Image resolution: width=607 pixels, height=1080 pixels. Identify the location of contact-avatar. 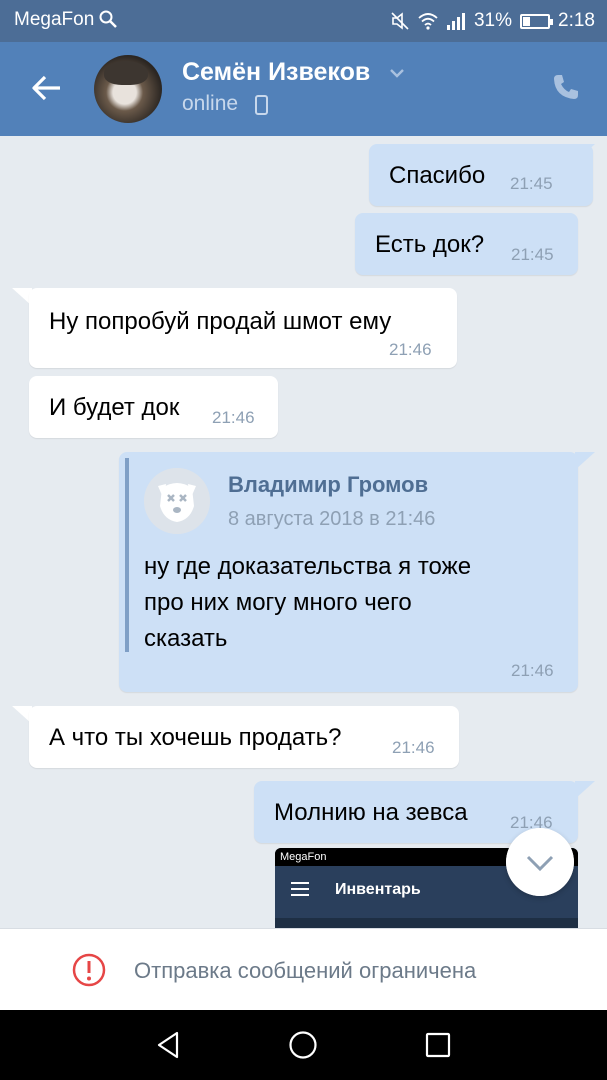
(128, 89).